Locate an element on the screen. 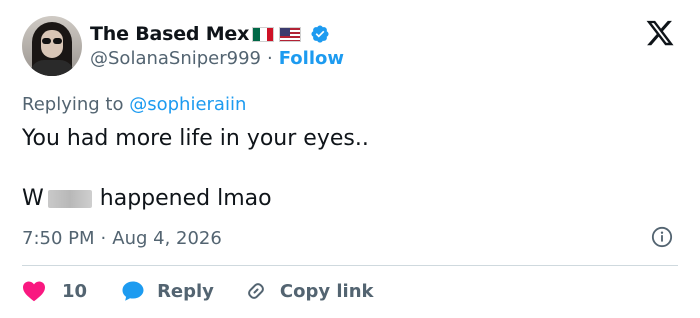  replying-prefix: Replying to is located at coordinates (73, 104).